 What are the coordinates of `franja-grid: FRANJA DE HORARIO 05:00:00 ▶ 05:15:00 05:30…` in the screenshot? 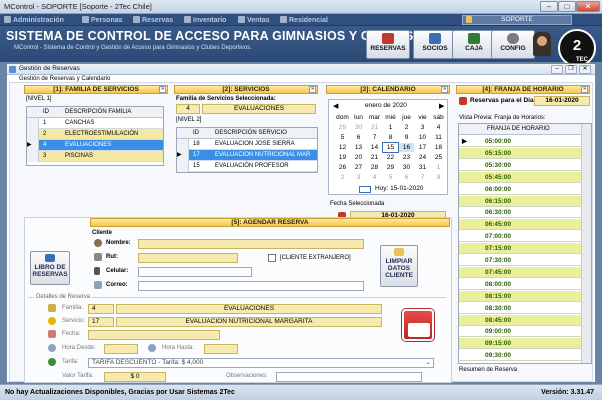 It's located at (525, 243).